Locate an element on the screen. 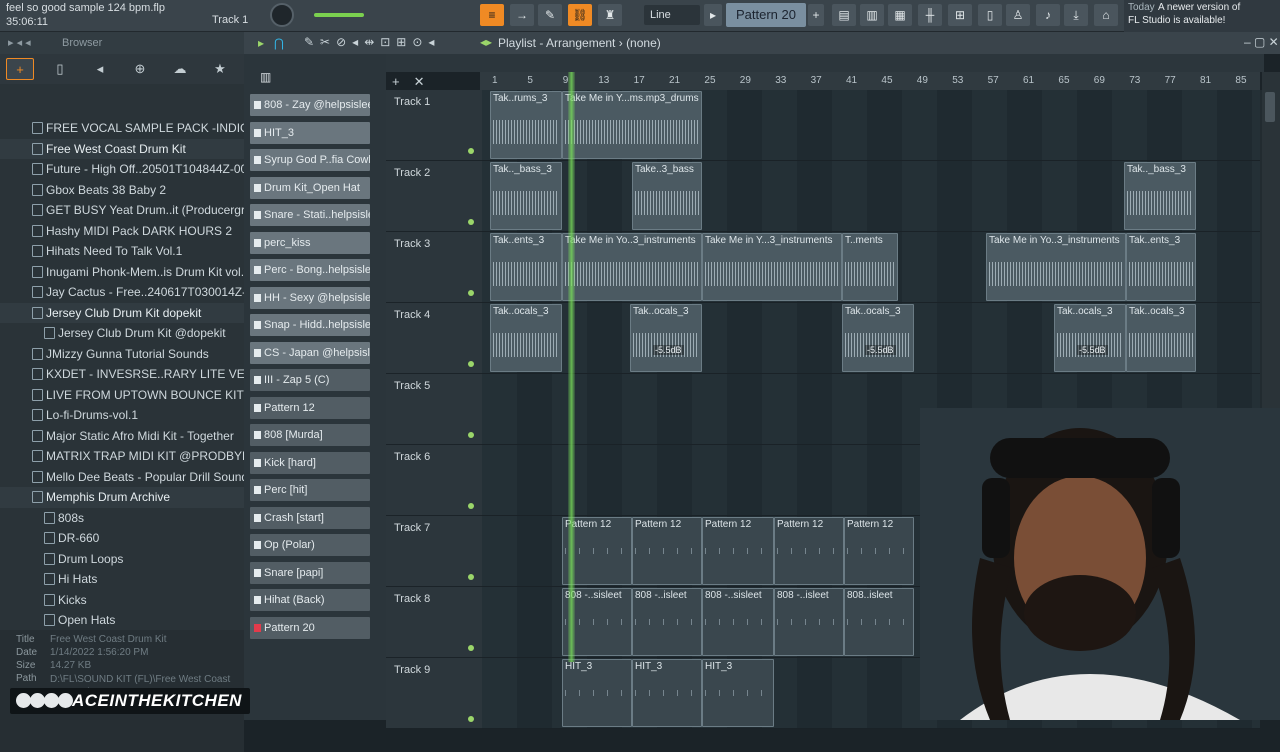  master-volume-knob is located at coordinates (282, 15).